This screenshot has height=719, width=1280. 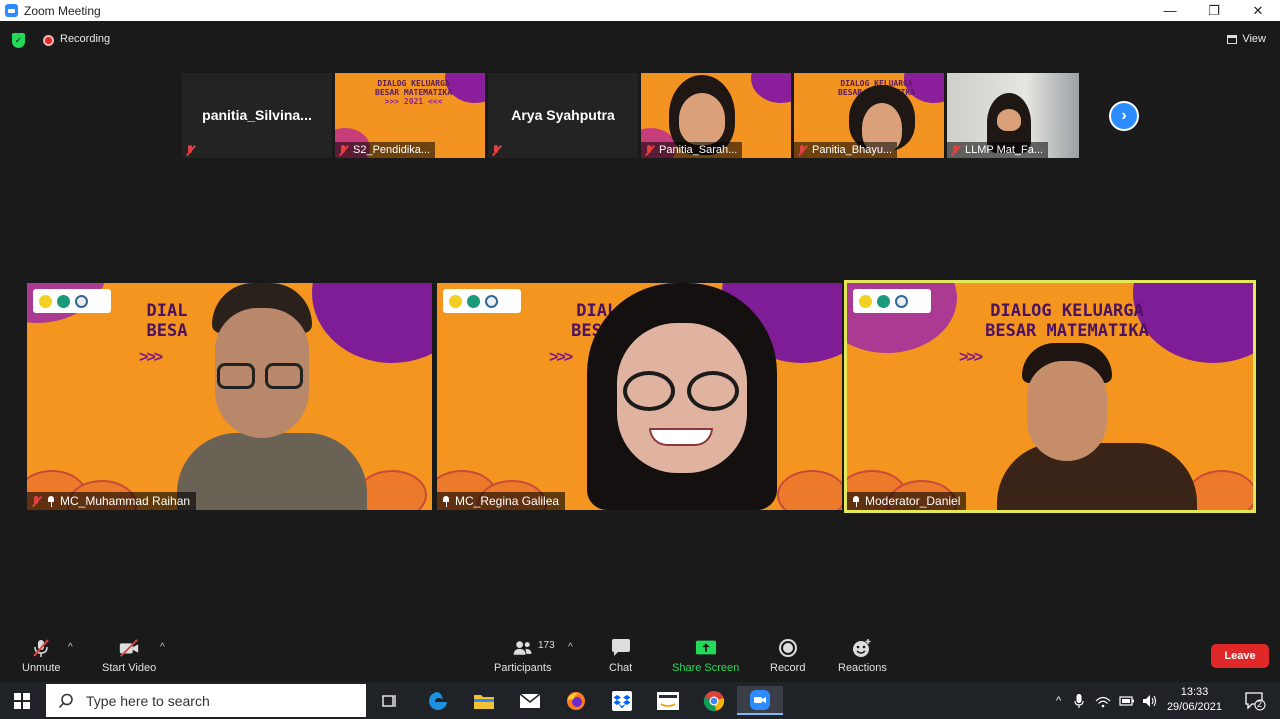 I want to click on reactions-label: Reactions, so click(x=862, y=668).